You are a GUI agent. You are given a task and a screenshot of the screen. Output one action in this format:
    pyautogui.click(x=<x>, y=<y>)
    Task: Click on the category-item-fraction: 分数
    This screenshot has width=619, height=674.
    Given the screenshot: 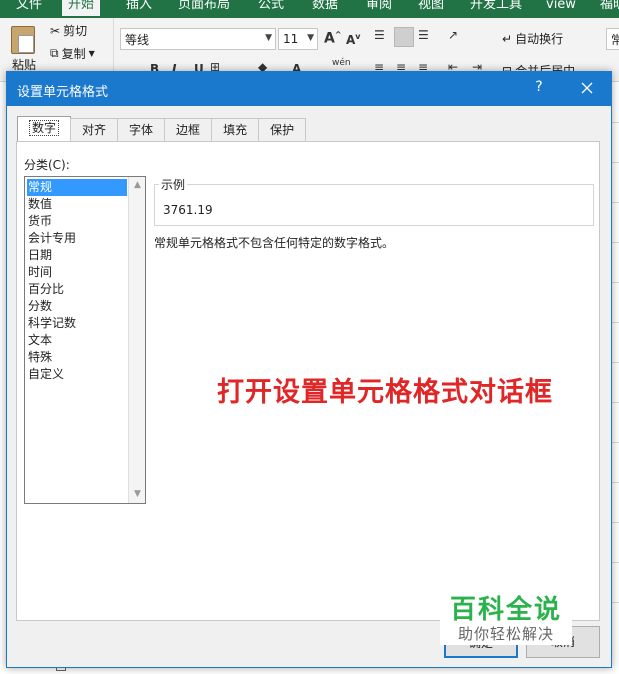 What is the action you would take?
    pyautogui.click(x=77, y=306)
    